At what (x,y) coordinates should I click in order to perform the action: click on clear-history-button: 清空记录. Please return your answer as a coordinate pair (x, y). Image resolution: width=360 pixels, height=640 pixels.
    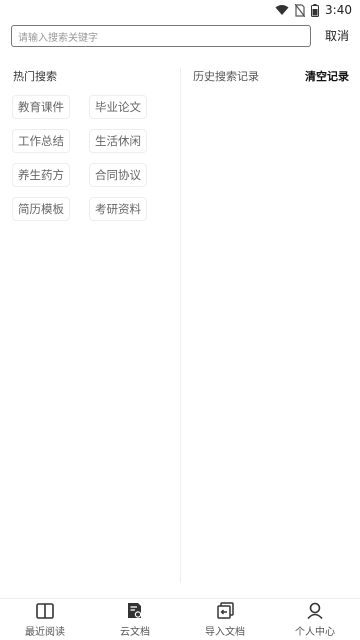
    Looking at the image, I should click on (327, 76).